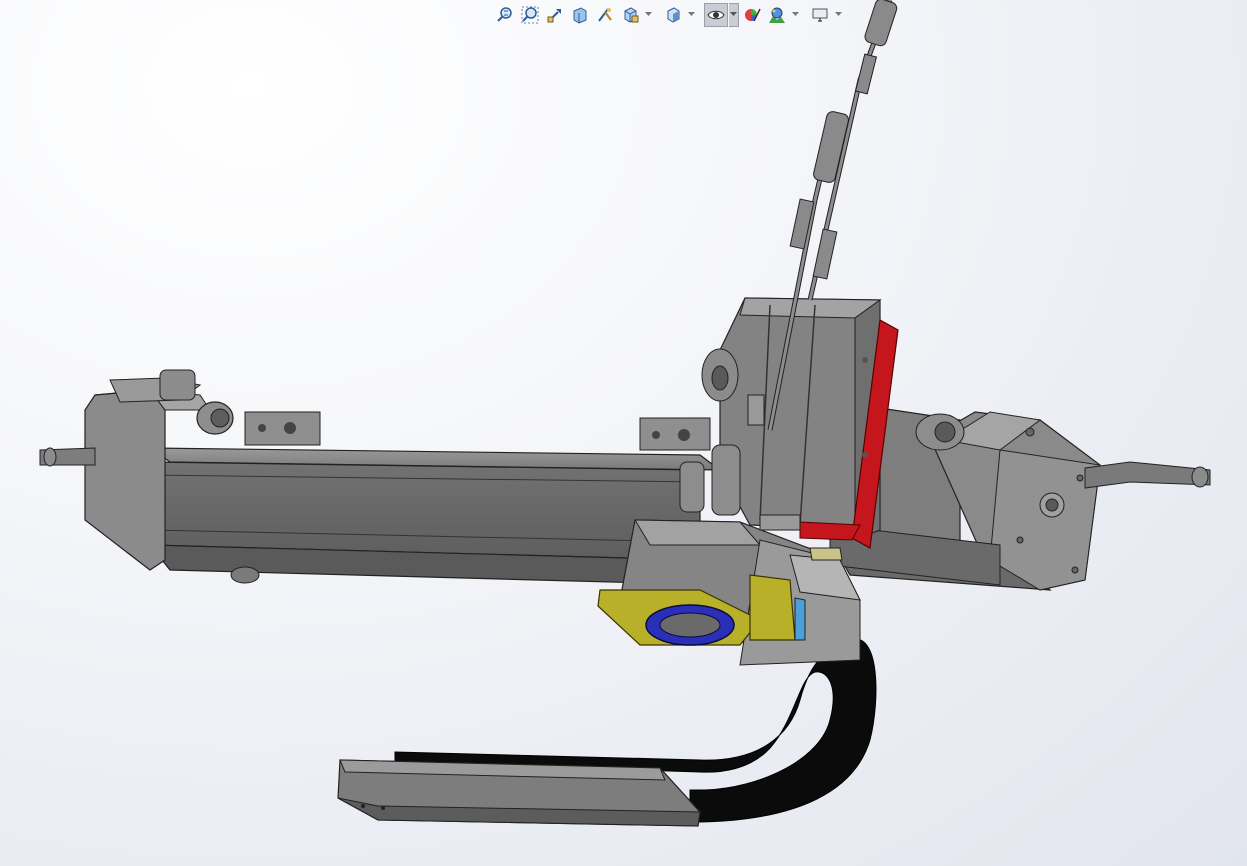  What do you see at coordinates (555, 15) in the screenshot?
I see `previous-view-icon` at bounding box center [555, 15].